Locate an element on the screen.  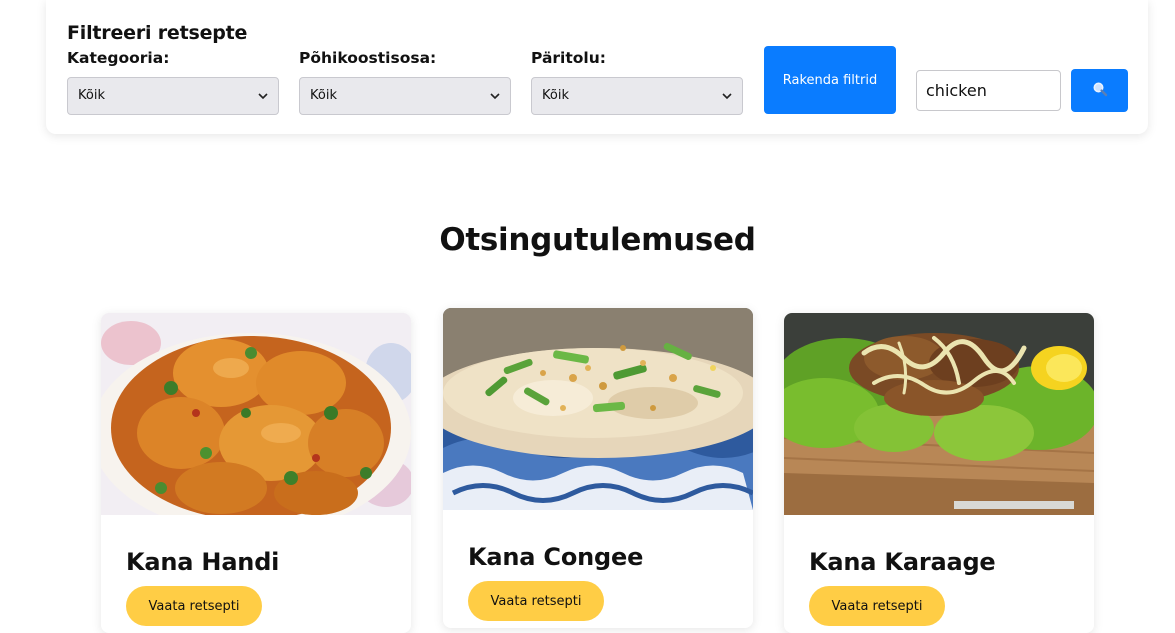
origin-select: Kõik is located at coordinates (637, 96).